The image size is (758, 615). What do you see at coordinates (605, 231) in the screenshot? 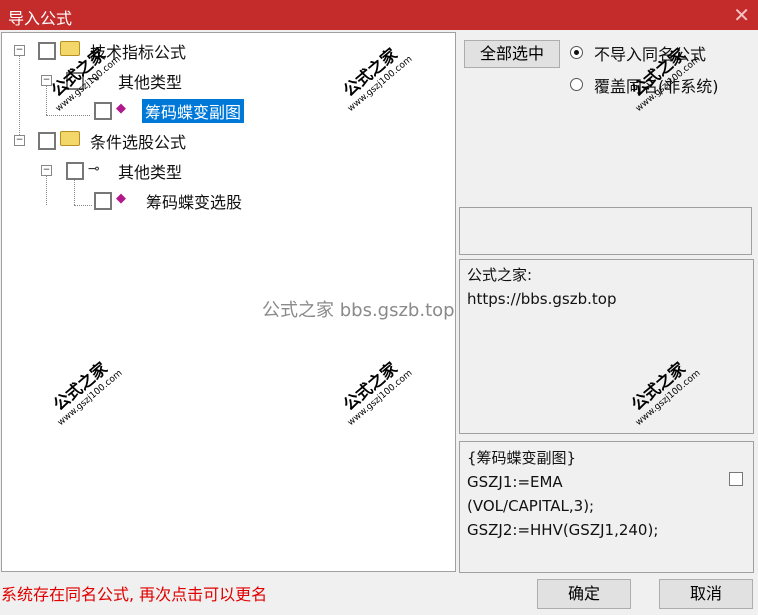
I see `empty-input-box` at bounding box center [605, 231].